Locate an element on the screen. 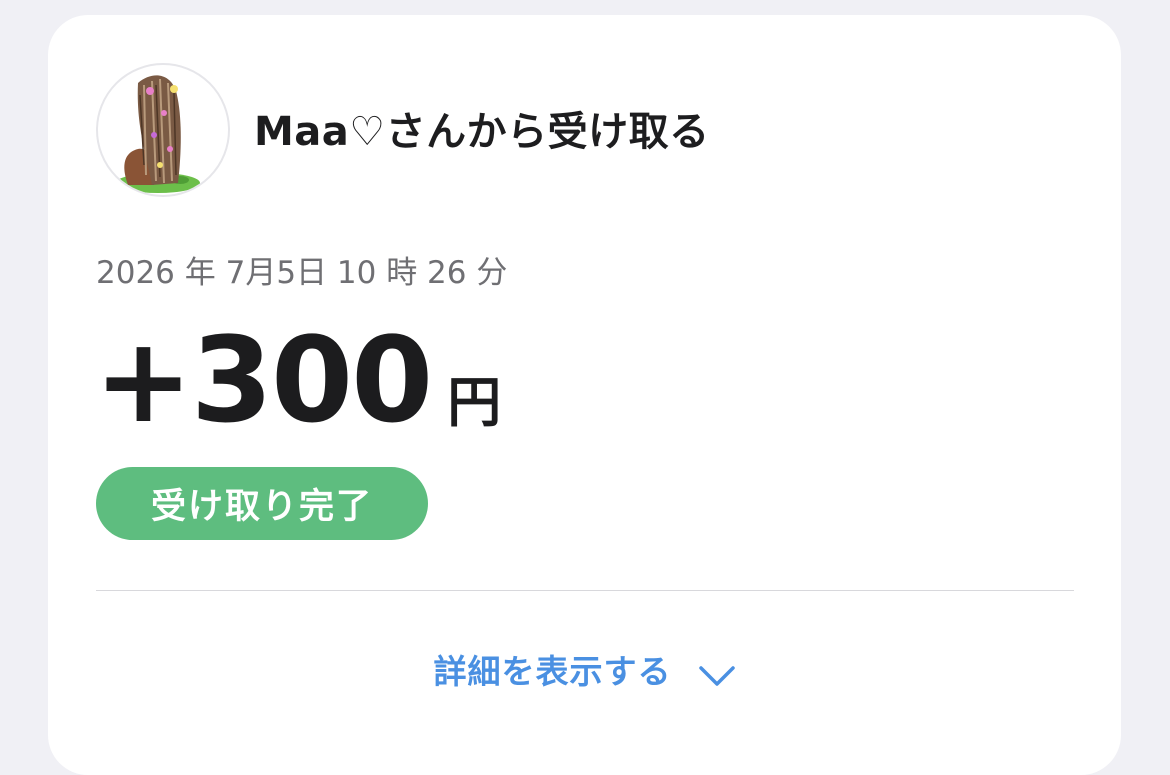 This screenshot has height=775, width=1170. avatar is located at coordinates (163, 130).